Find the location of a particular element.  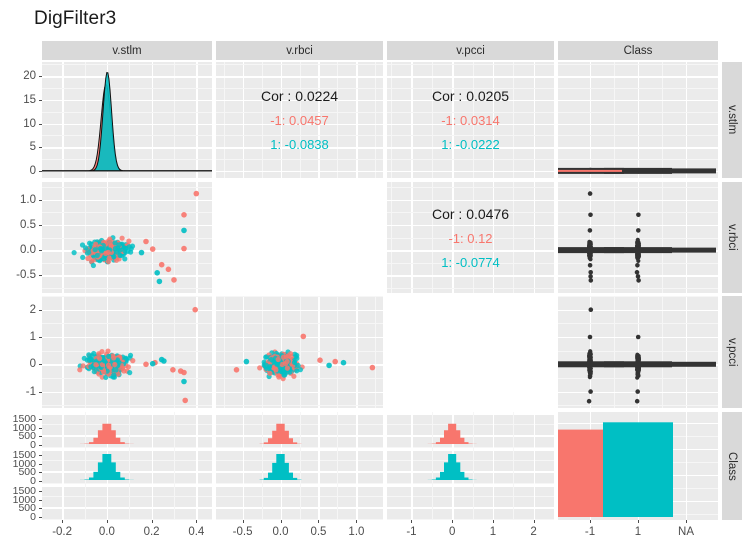

panel-histogram-vrbci-class is located at coordinates (299, 466).